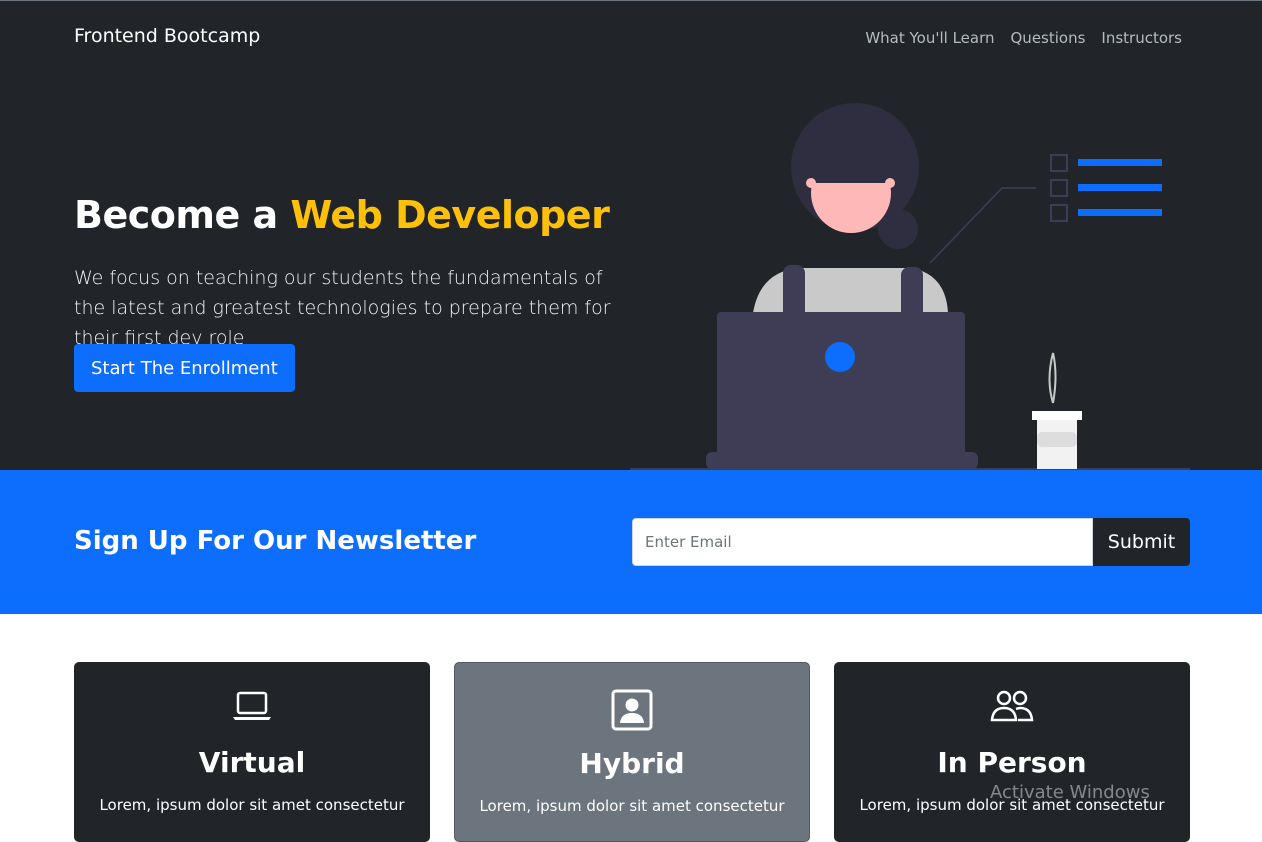 The image size is (1262, 842). Describe the element at coordinates (252, 762) in the screenshot. I see `card-title: Virtual` at that location.